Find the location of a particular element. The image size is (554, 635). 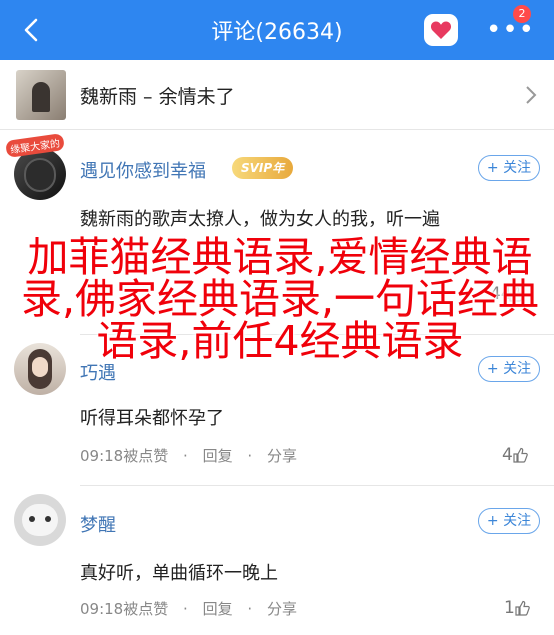

heart-icon is located at coordinates (441, 30).